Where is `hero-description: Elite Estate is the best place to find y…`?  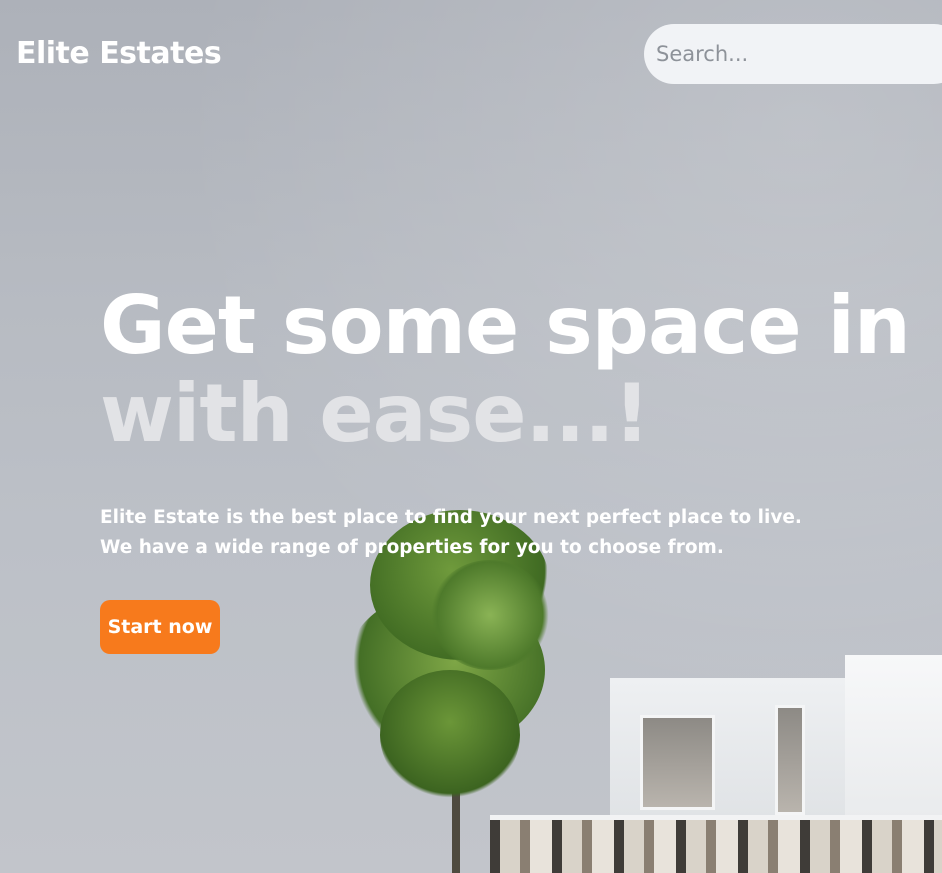 hero-description: Elite Estate is the best place to find y… is located at coordinates (451, 533).